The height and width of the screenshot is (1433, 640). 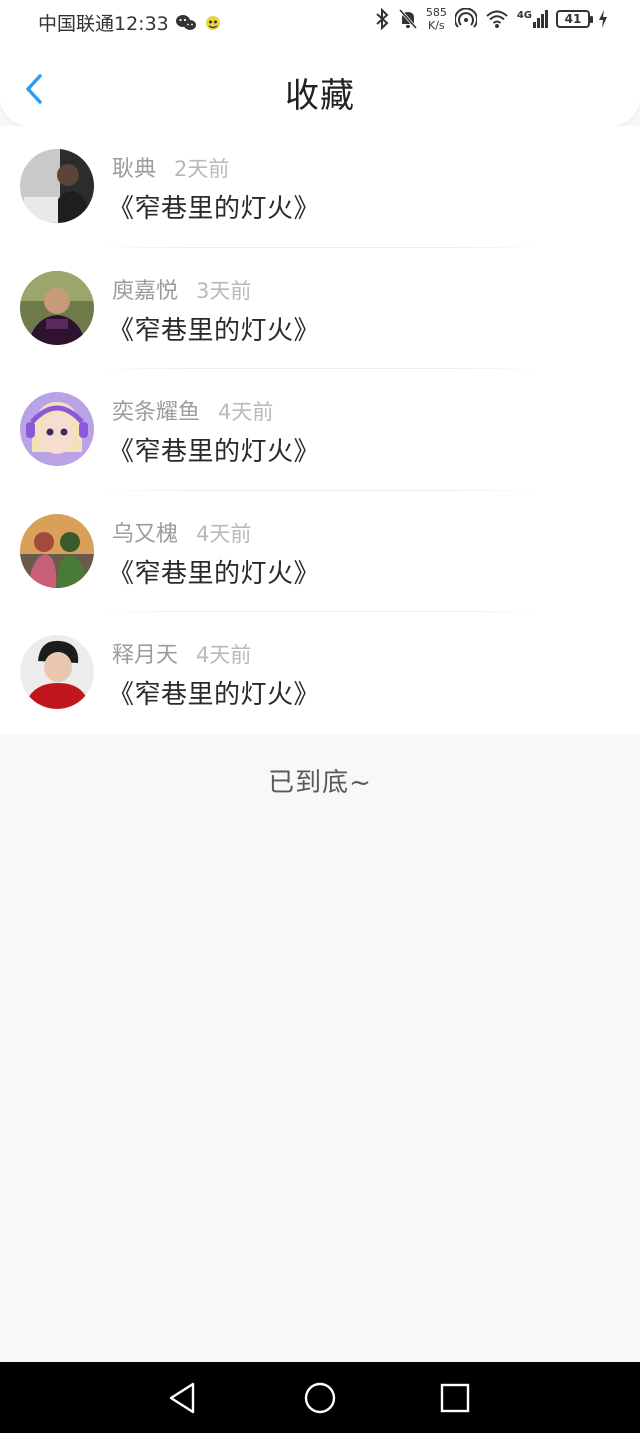 I want to click on user-name: 释月天, so click(x=145, y=656).